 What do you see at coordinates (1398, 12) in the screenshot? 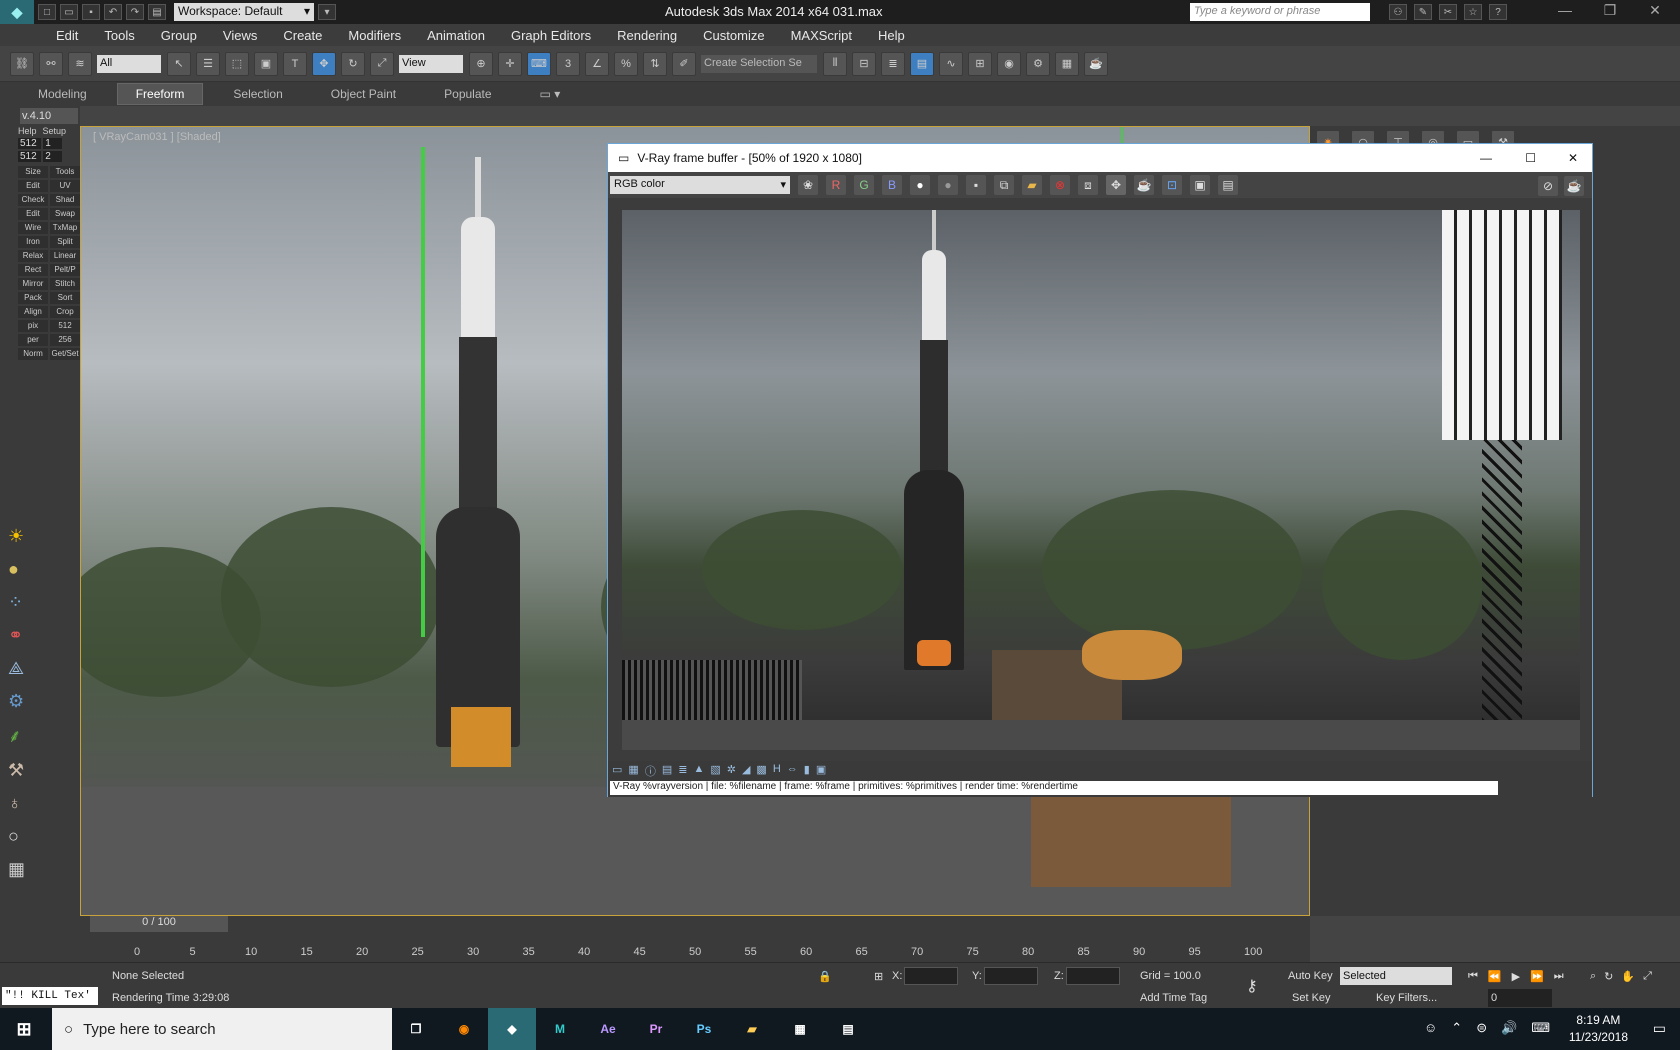
I see `binoculars-icon: ⚇` at bounding box center [1398, 12].